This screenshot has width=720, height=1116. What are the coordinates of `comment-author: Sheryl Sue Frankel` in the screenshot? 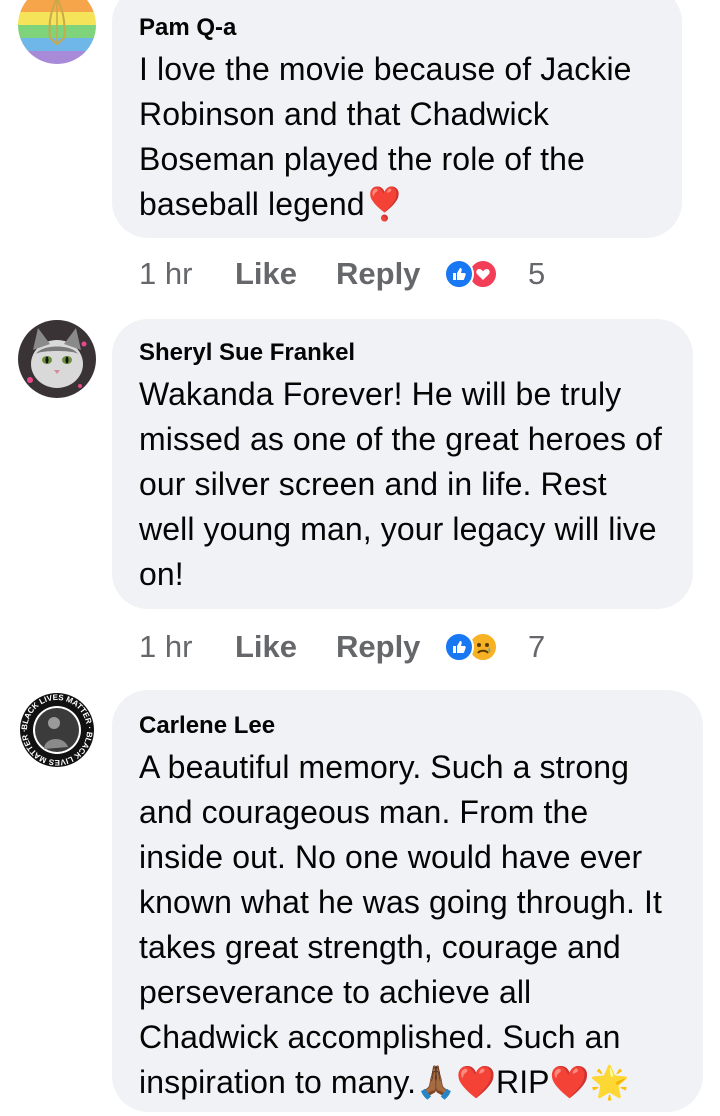 It's located at (402, 353).